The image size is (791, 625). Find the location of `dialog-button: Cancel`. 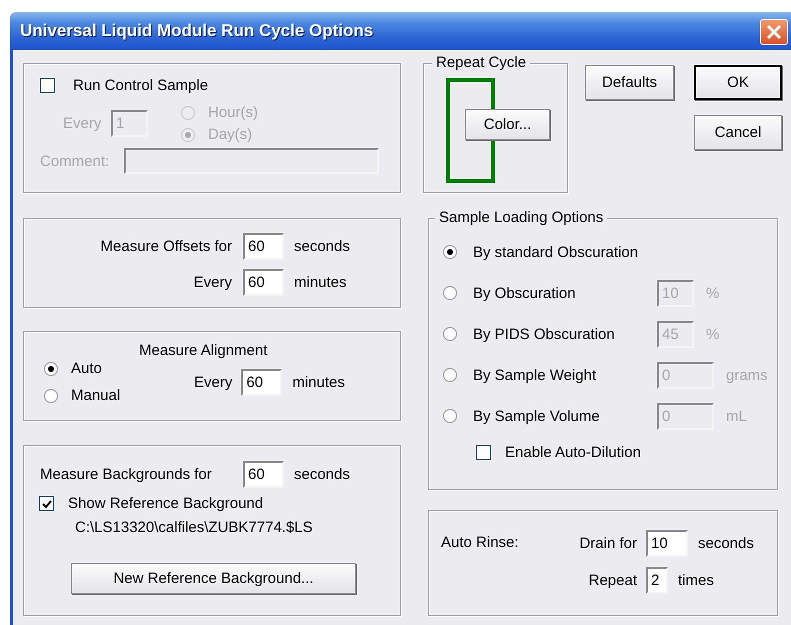

dialog-button: Cancel is located at coordinates (738, 132).